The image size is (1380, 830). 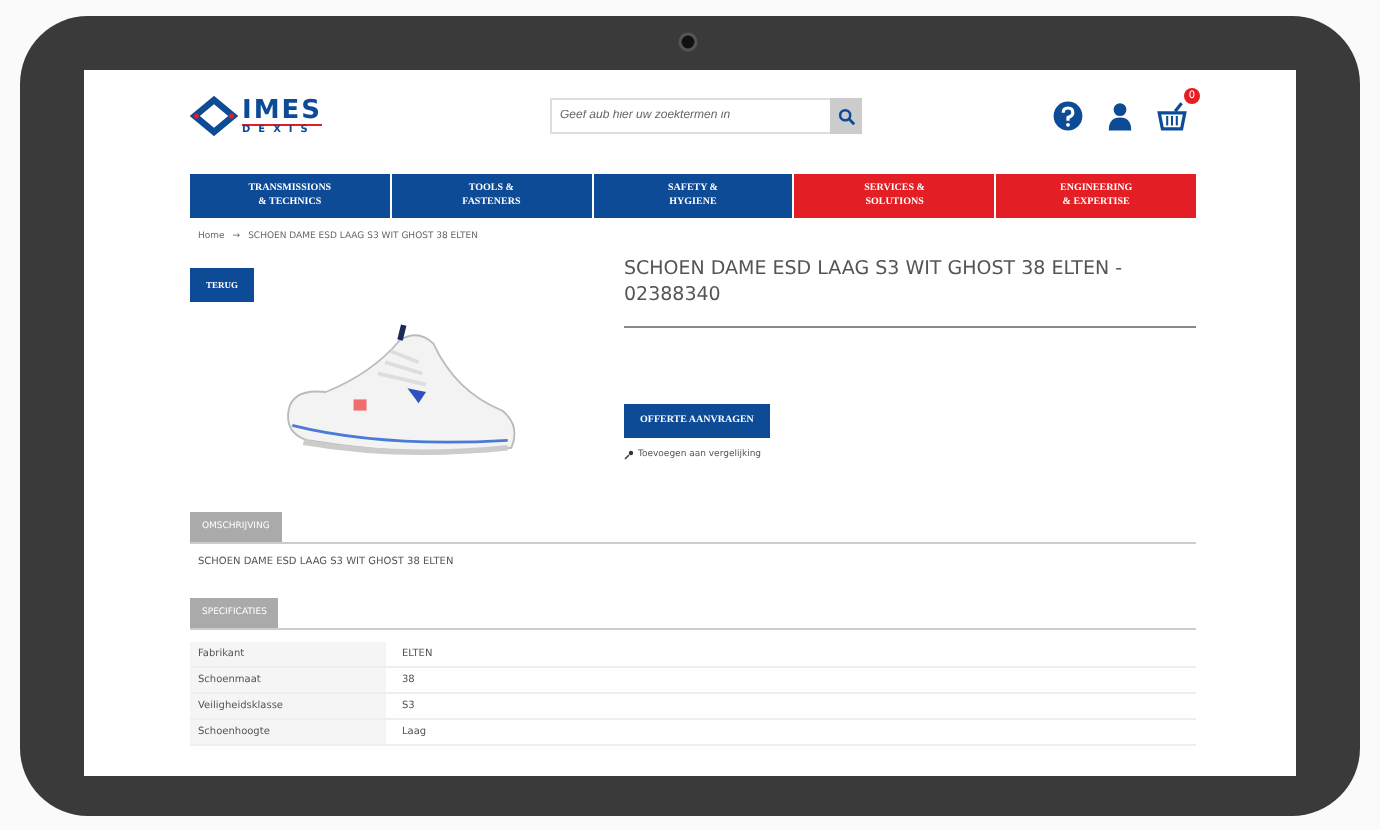 I want to click on help-icon, so click(x=1068, y=116).